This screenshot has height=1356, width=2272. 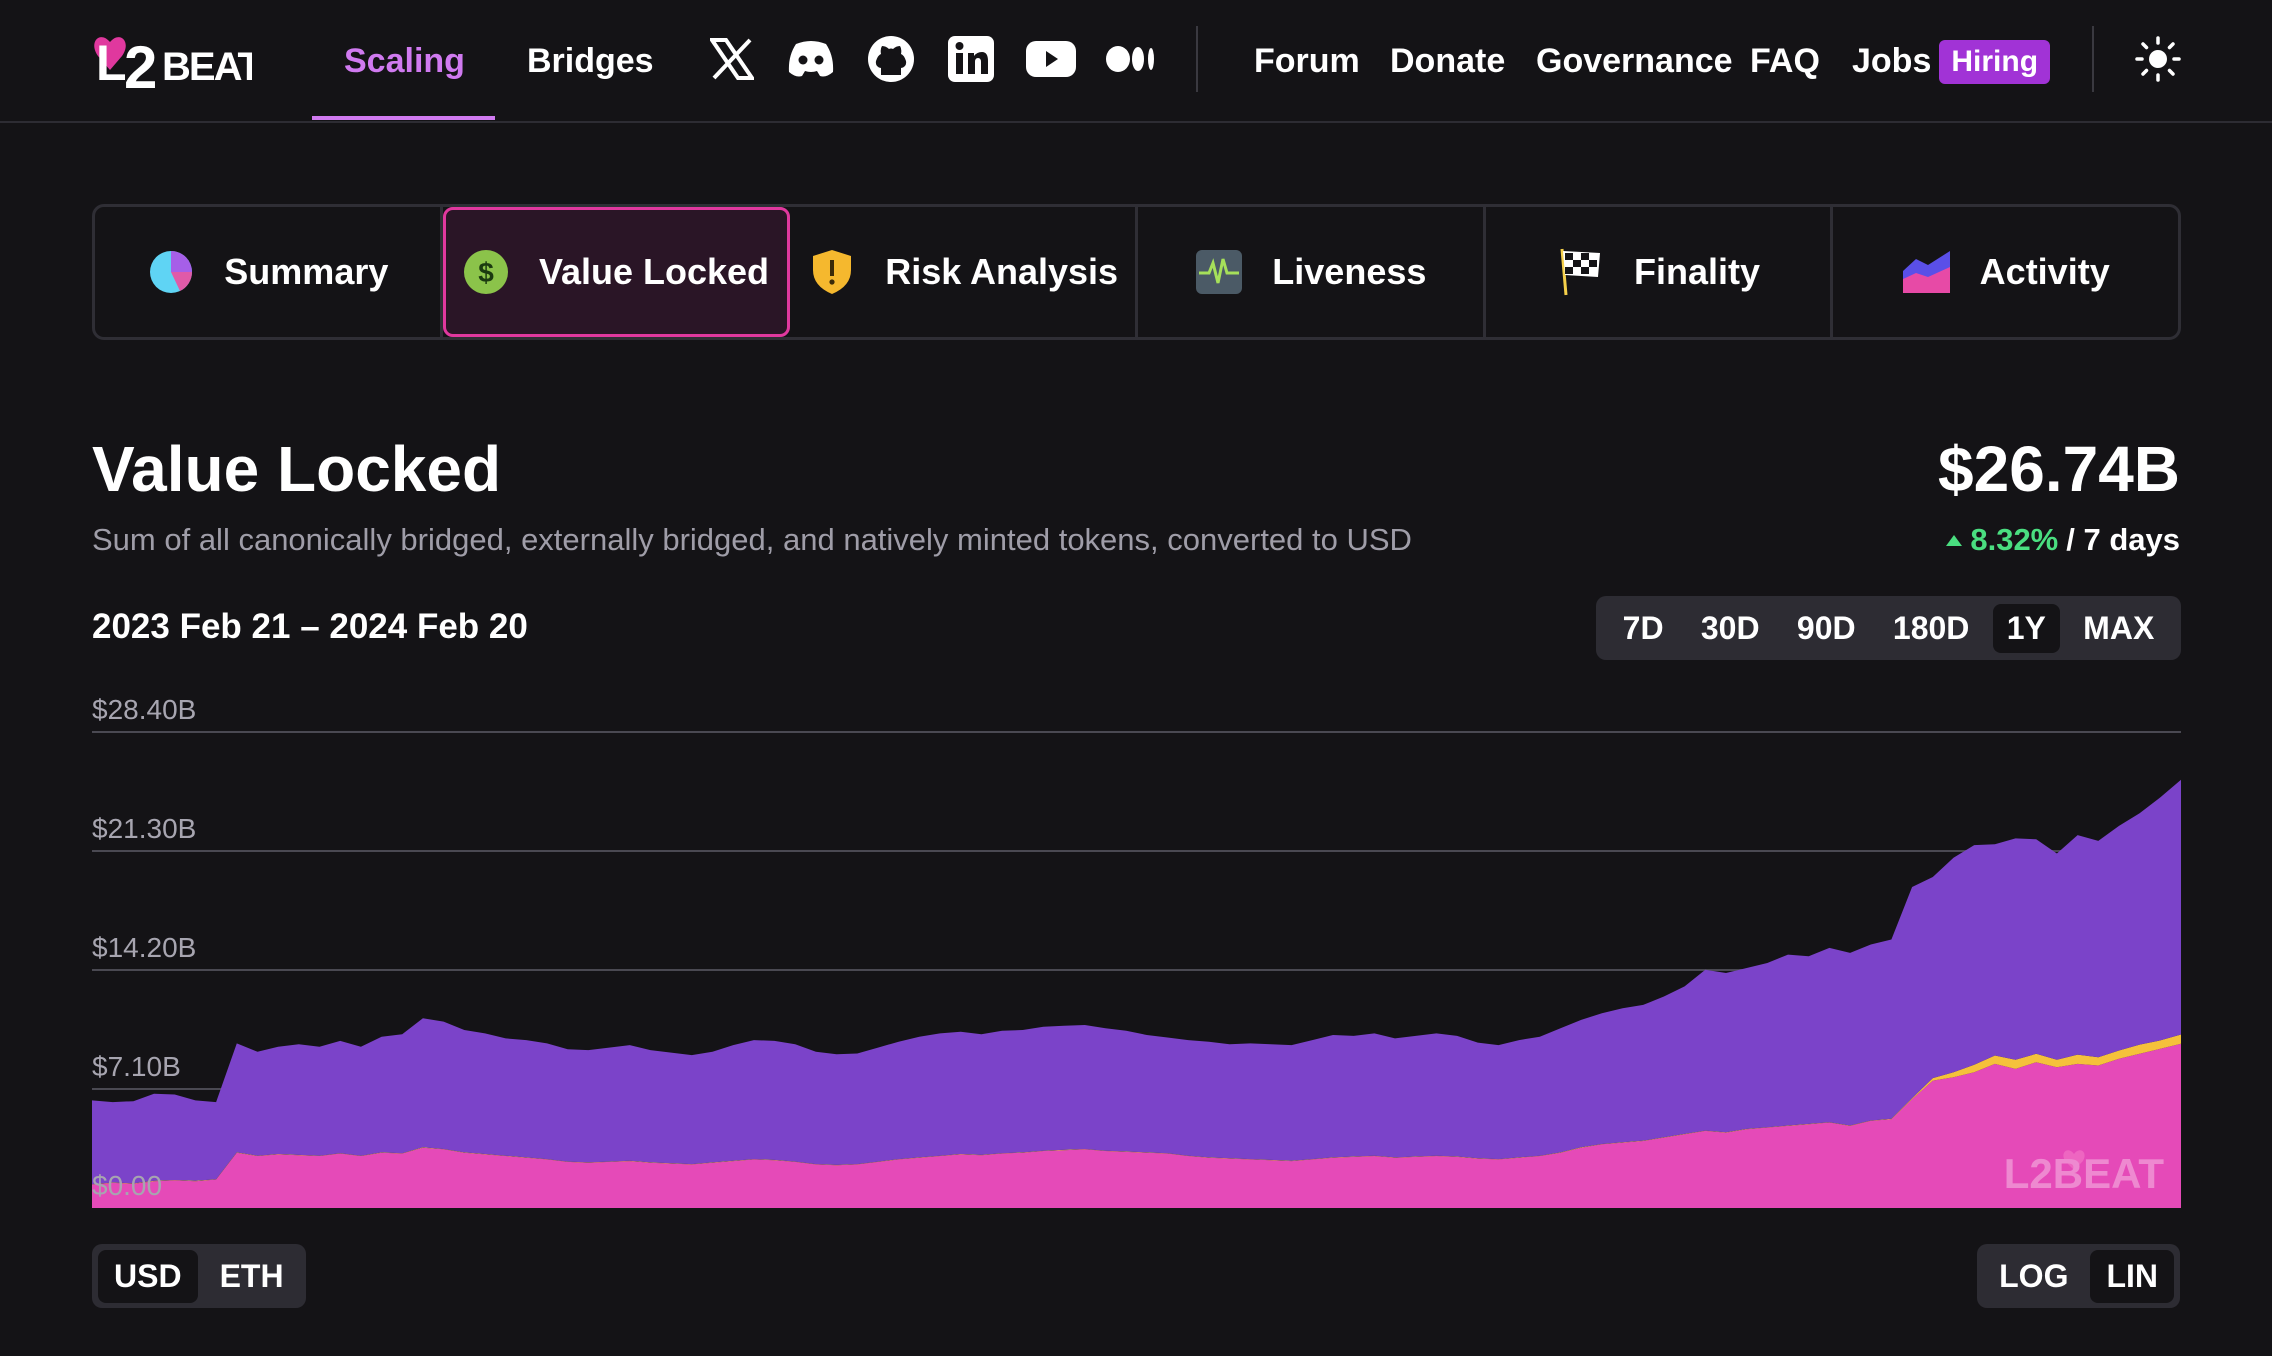 I want to click on nav-active-underline, so click(x=403, y=118).